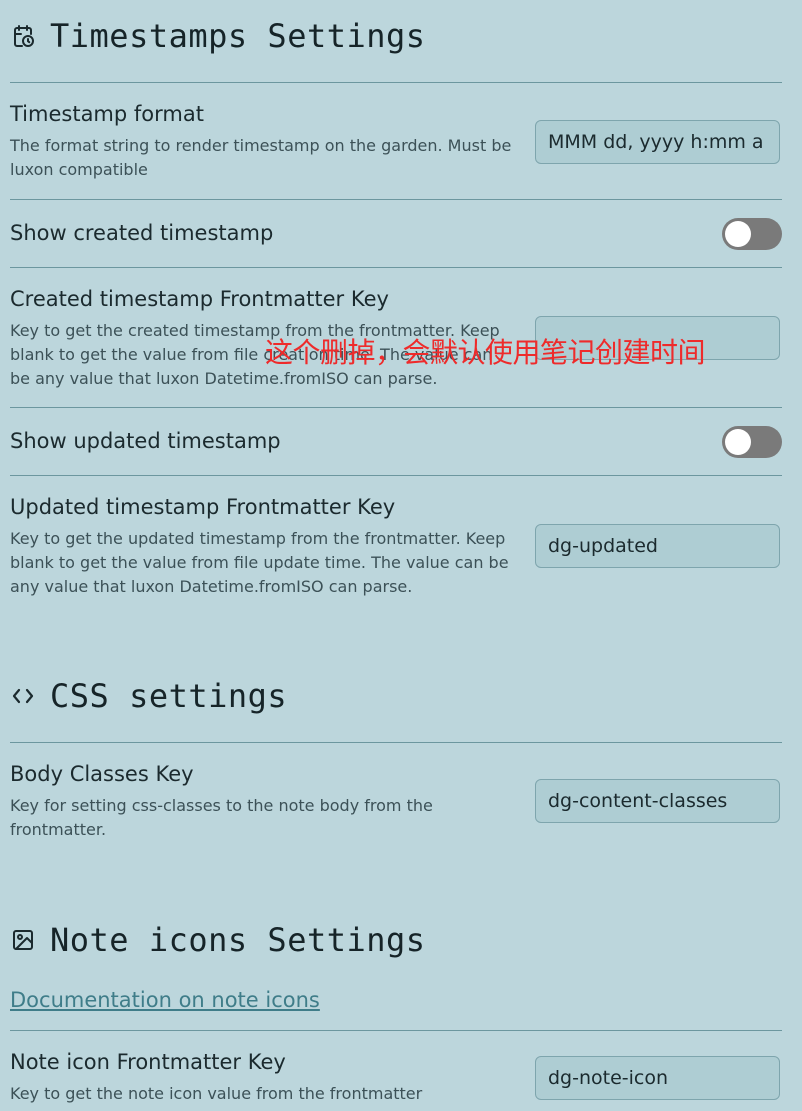 Image resolution: width=802 pixels, height=1111 pixels. What do you see at coordinates (165, 1000) in the screenshot?
I see `documentation-link: Documentation on note icons` at bounding box center [165, 1000].